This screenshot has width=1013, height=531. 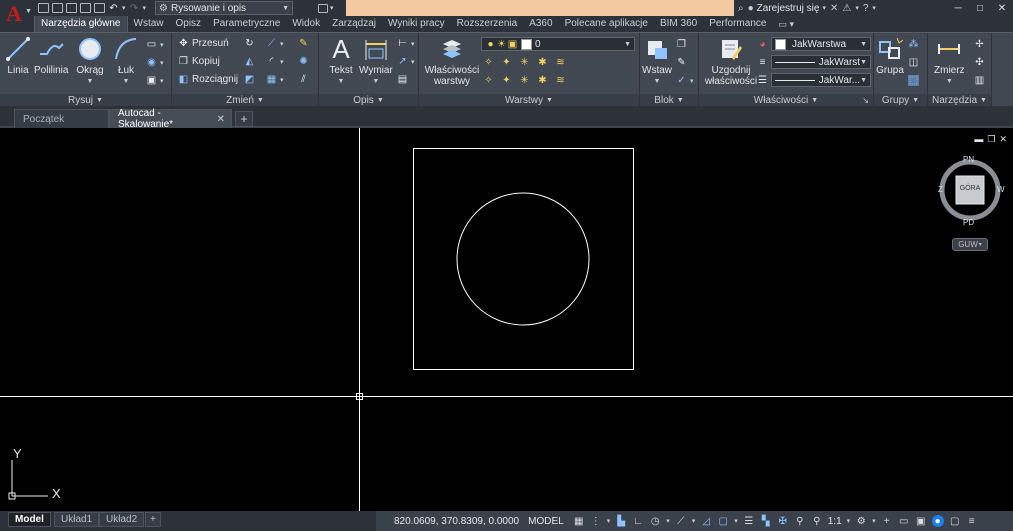 What do you see at coordinates (189, 24) in the screenshot?
I see `tab-annotate: Opisz` at bounding box center [189, 24].